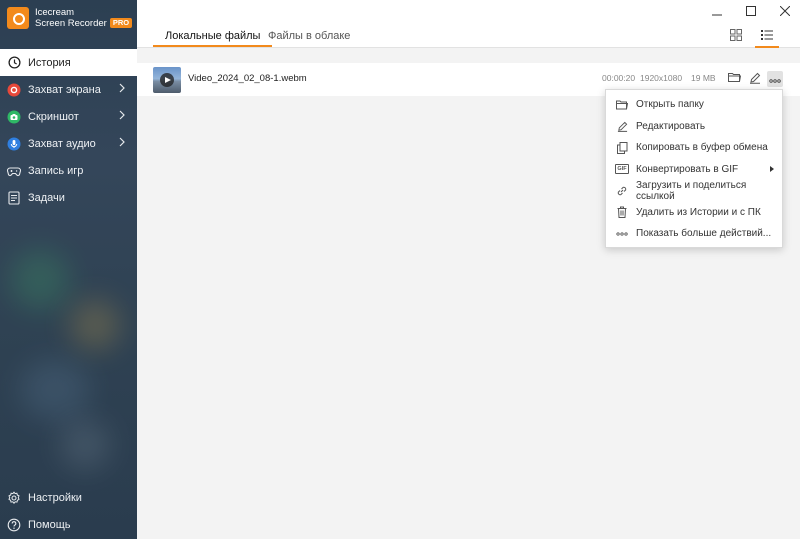 This screenshot has height=539, width=800. What do you see at coordinates (767, 37) in the screenshot?
I see `list-view-icon` at bounding box center [767, 37].